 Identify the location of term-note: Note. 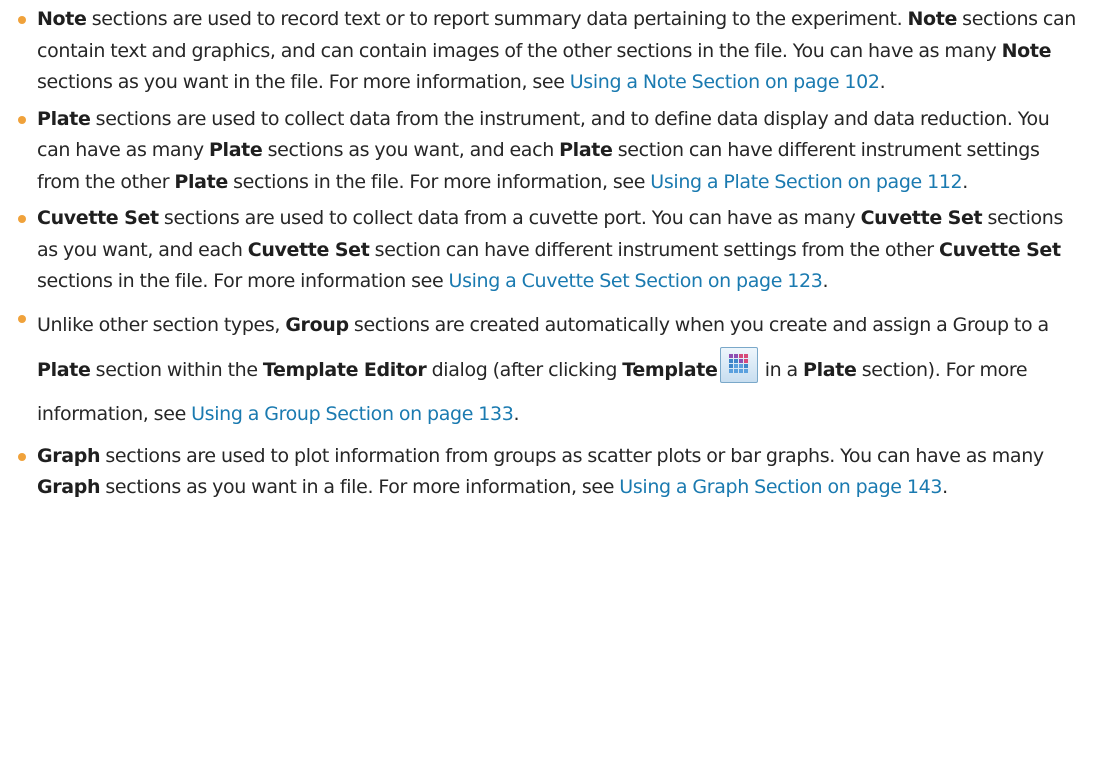
(62, 19).